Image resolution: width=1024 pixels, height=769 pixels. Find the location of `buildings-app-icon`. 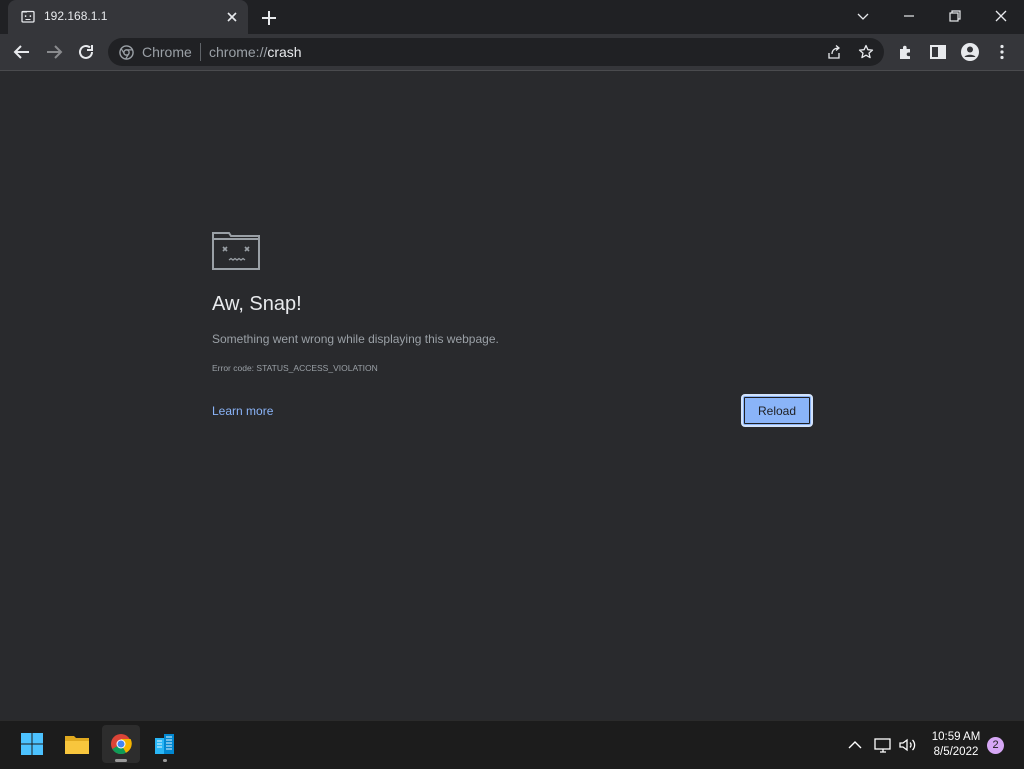

buildings-app-icon is located at coordinates (164, 744).